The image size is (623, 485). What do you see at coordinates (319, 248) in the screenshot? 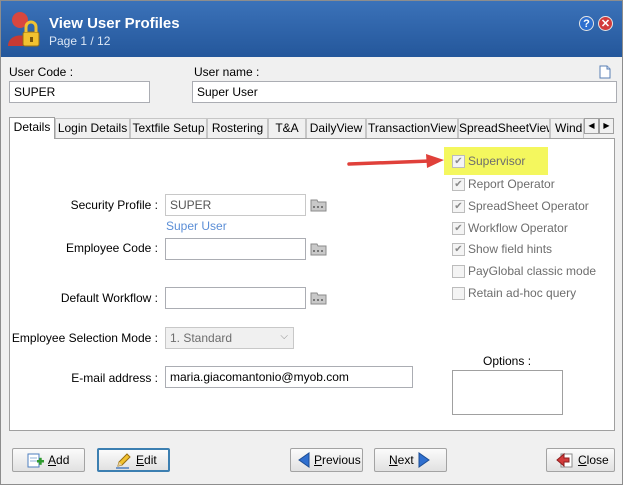
I see `employee-code-browse-icon` at bounding box center [319, 248].